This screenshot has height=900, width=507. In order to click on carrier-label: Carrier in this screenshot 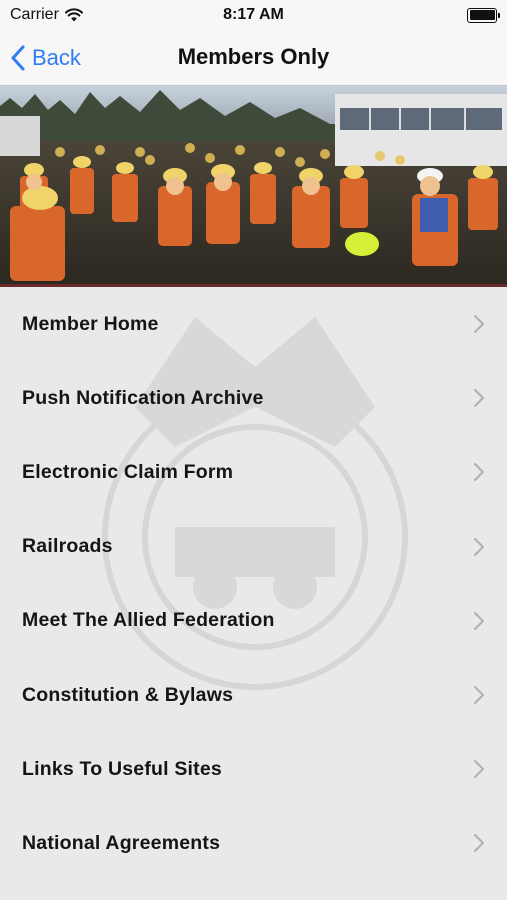, I will do `click(34, 14)`.